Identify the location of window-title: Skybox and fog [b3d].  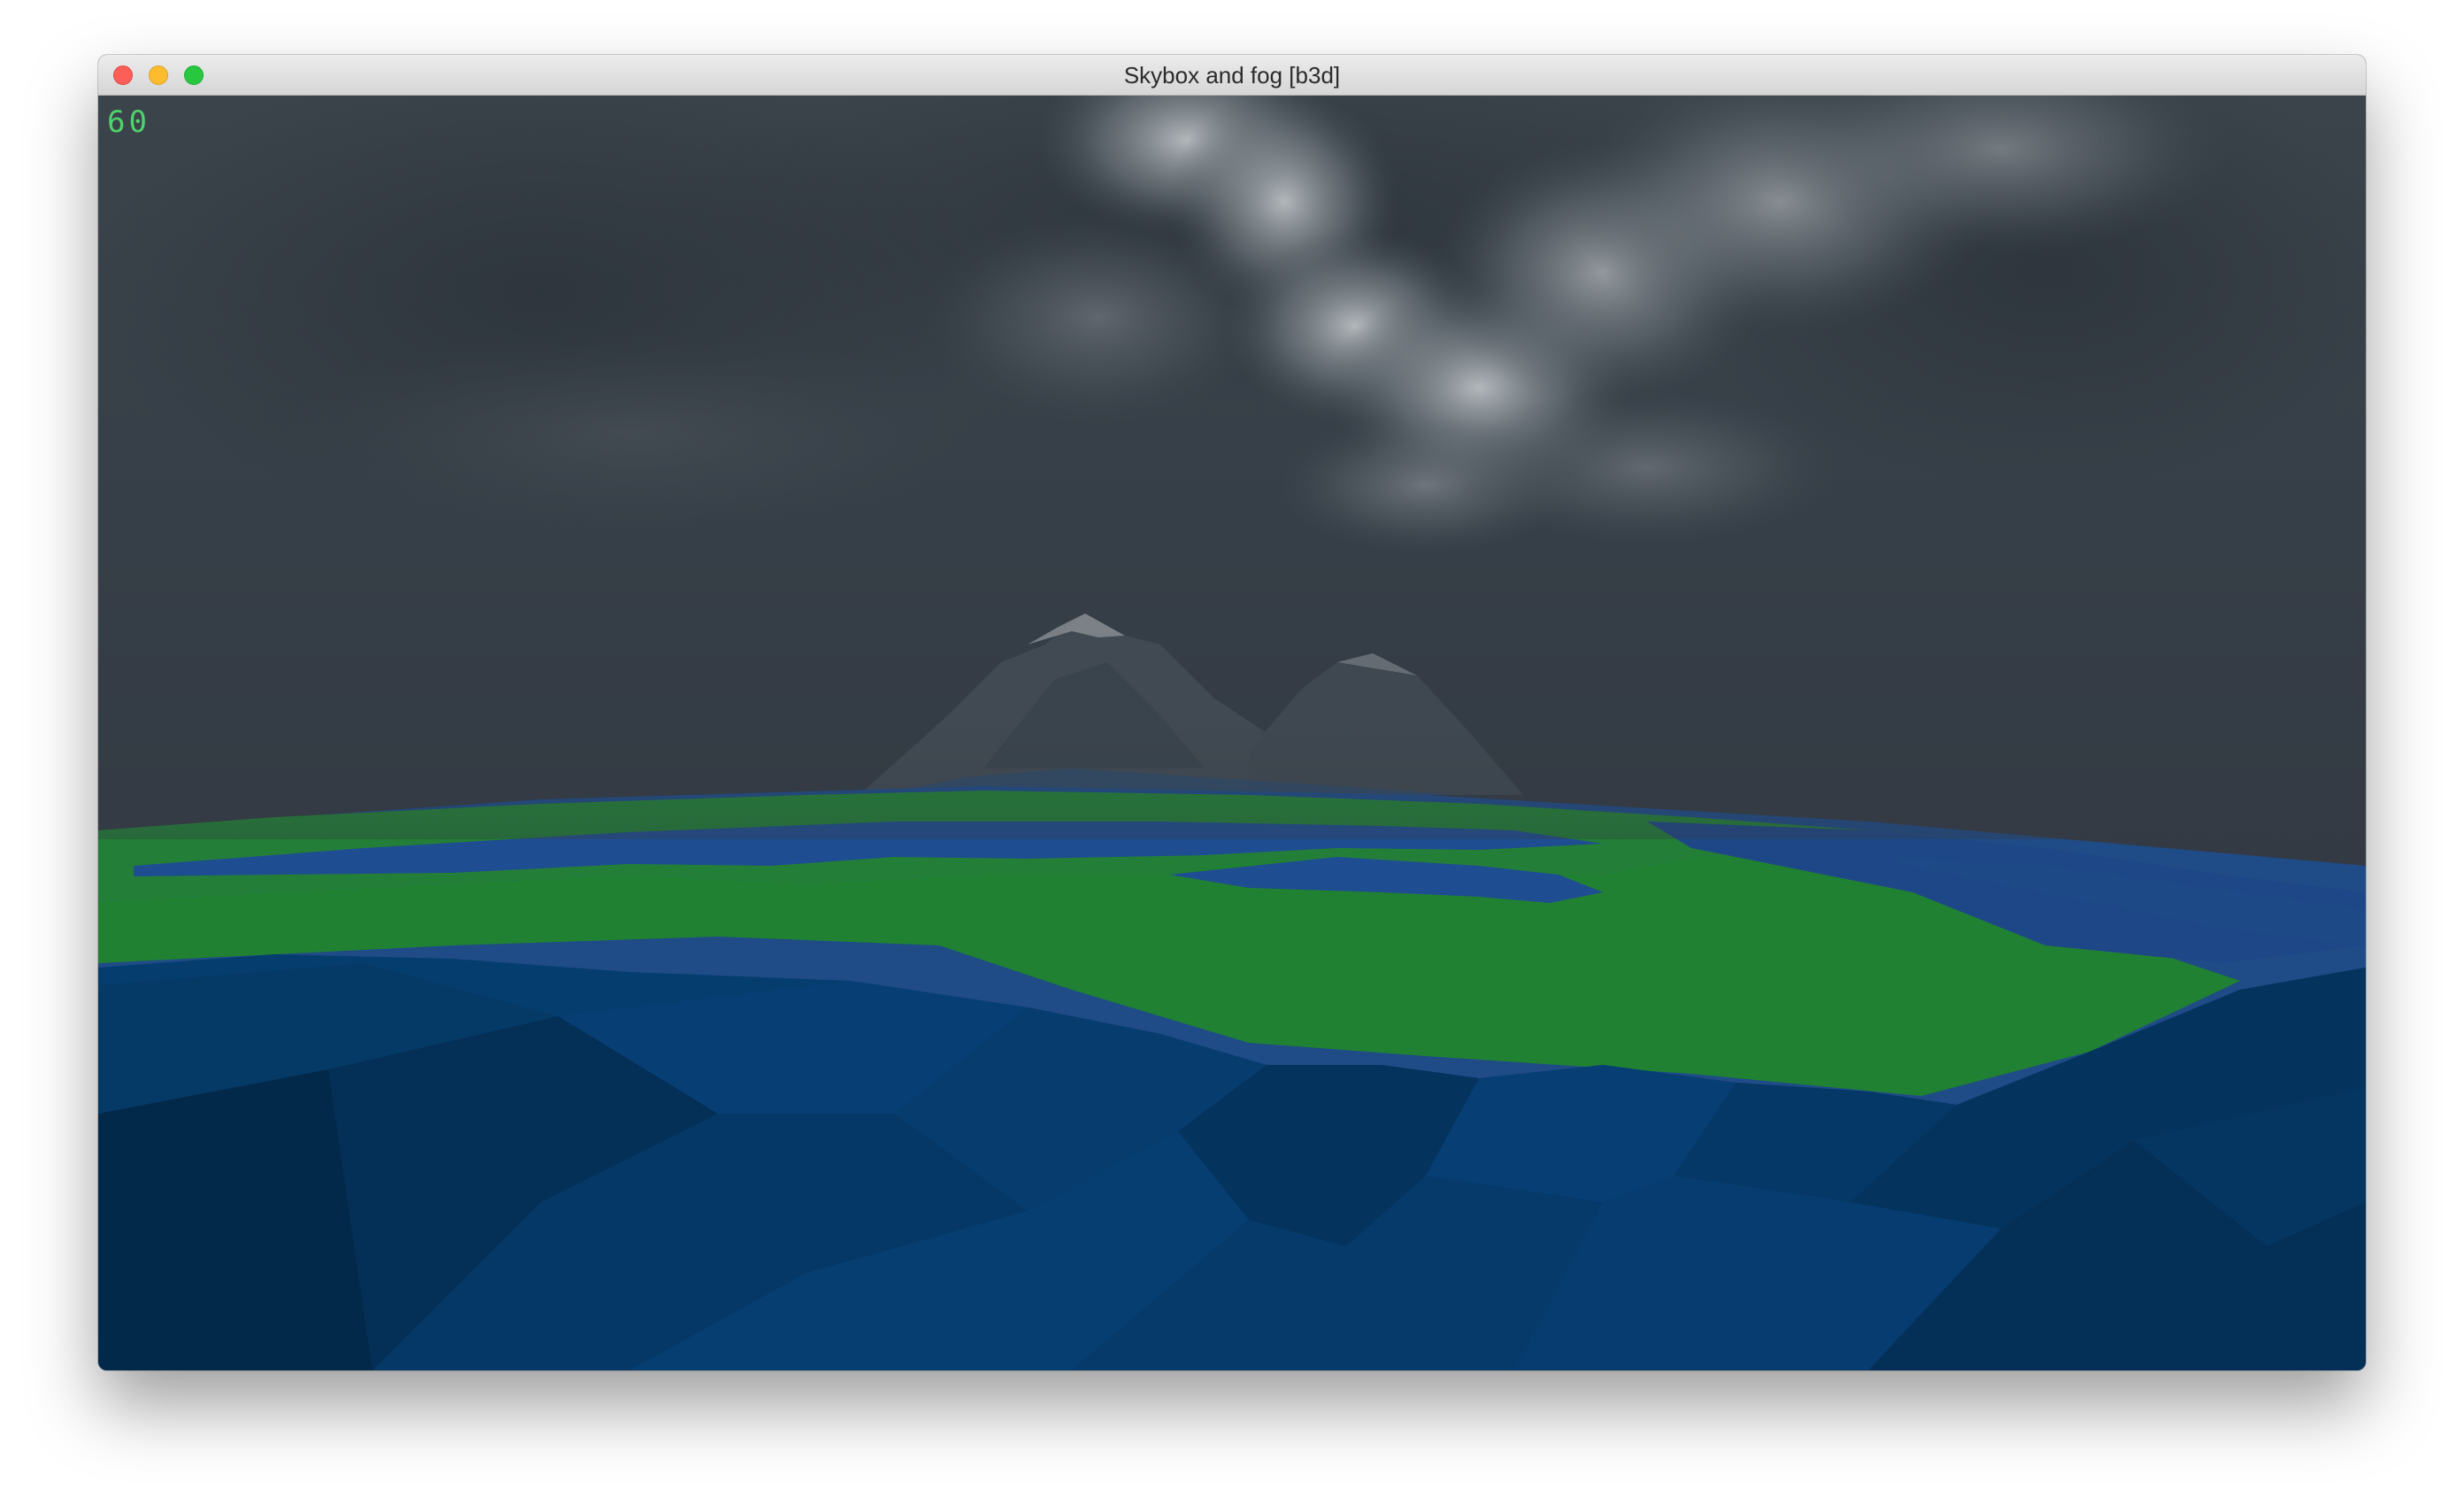
(1232, 75).